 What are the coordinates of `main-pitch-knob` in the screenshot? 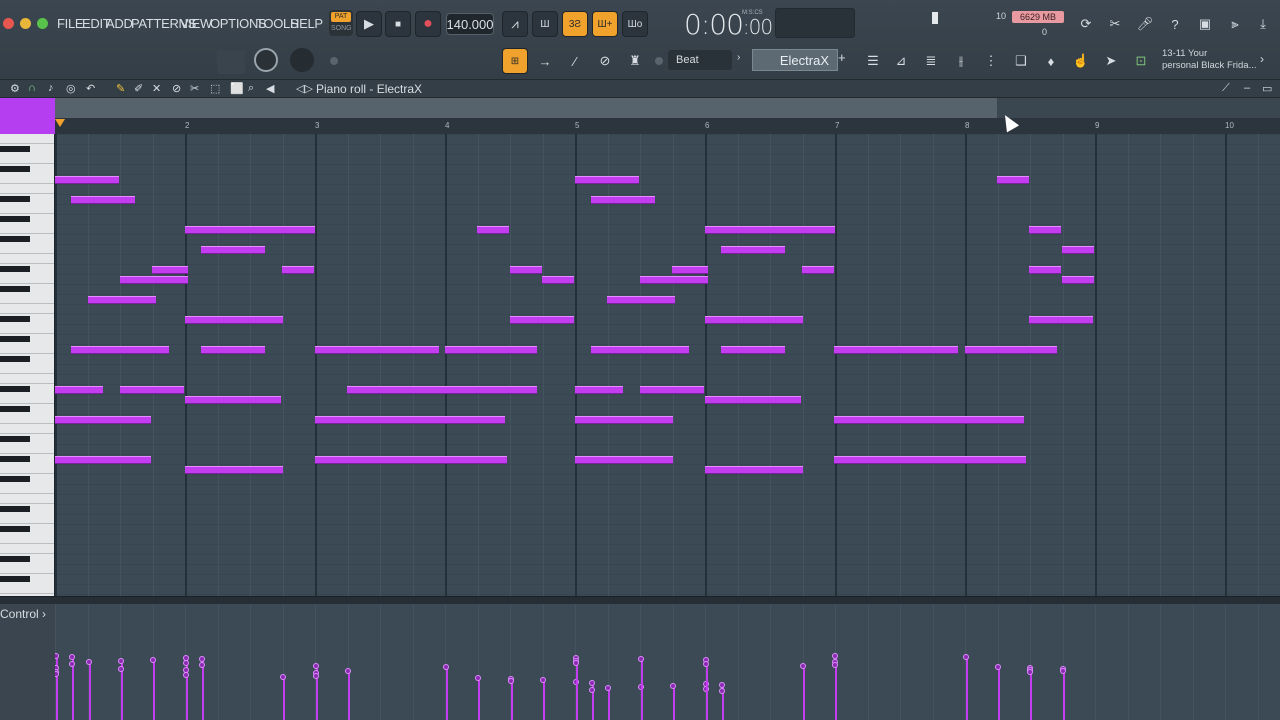 It's located at (266, 60).